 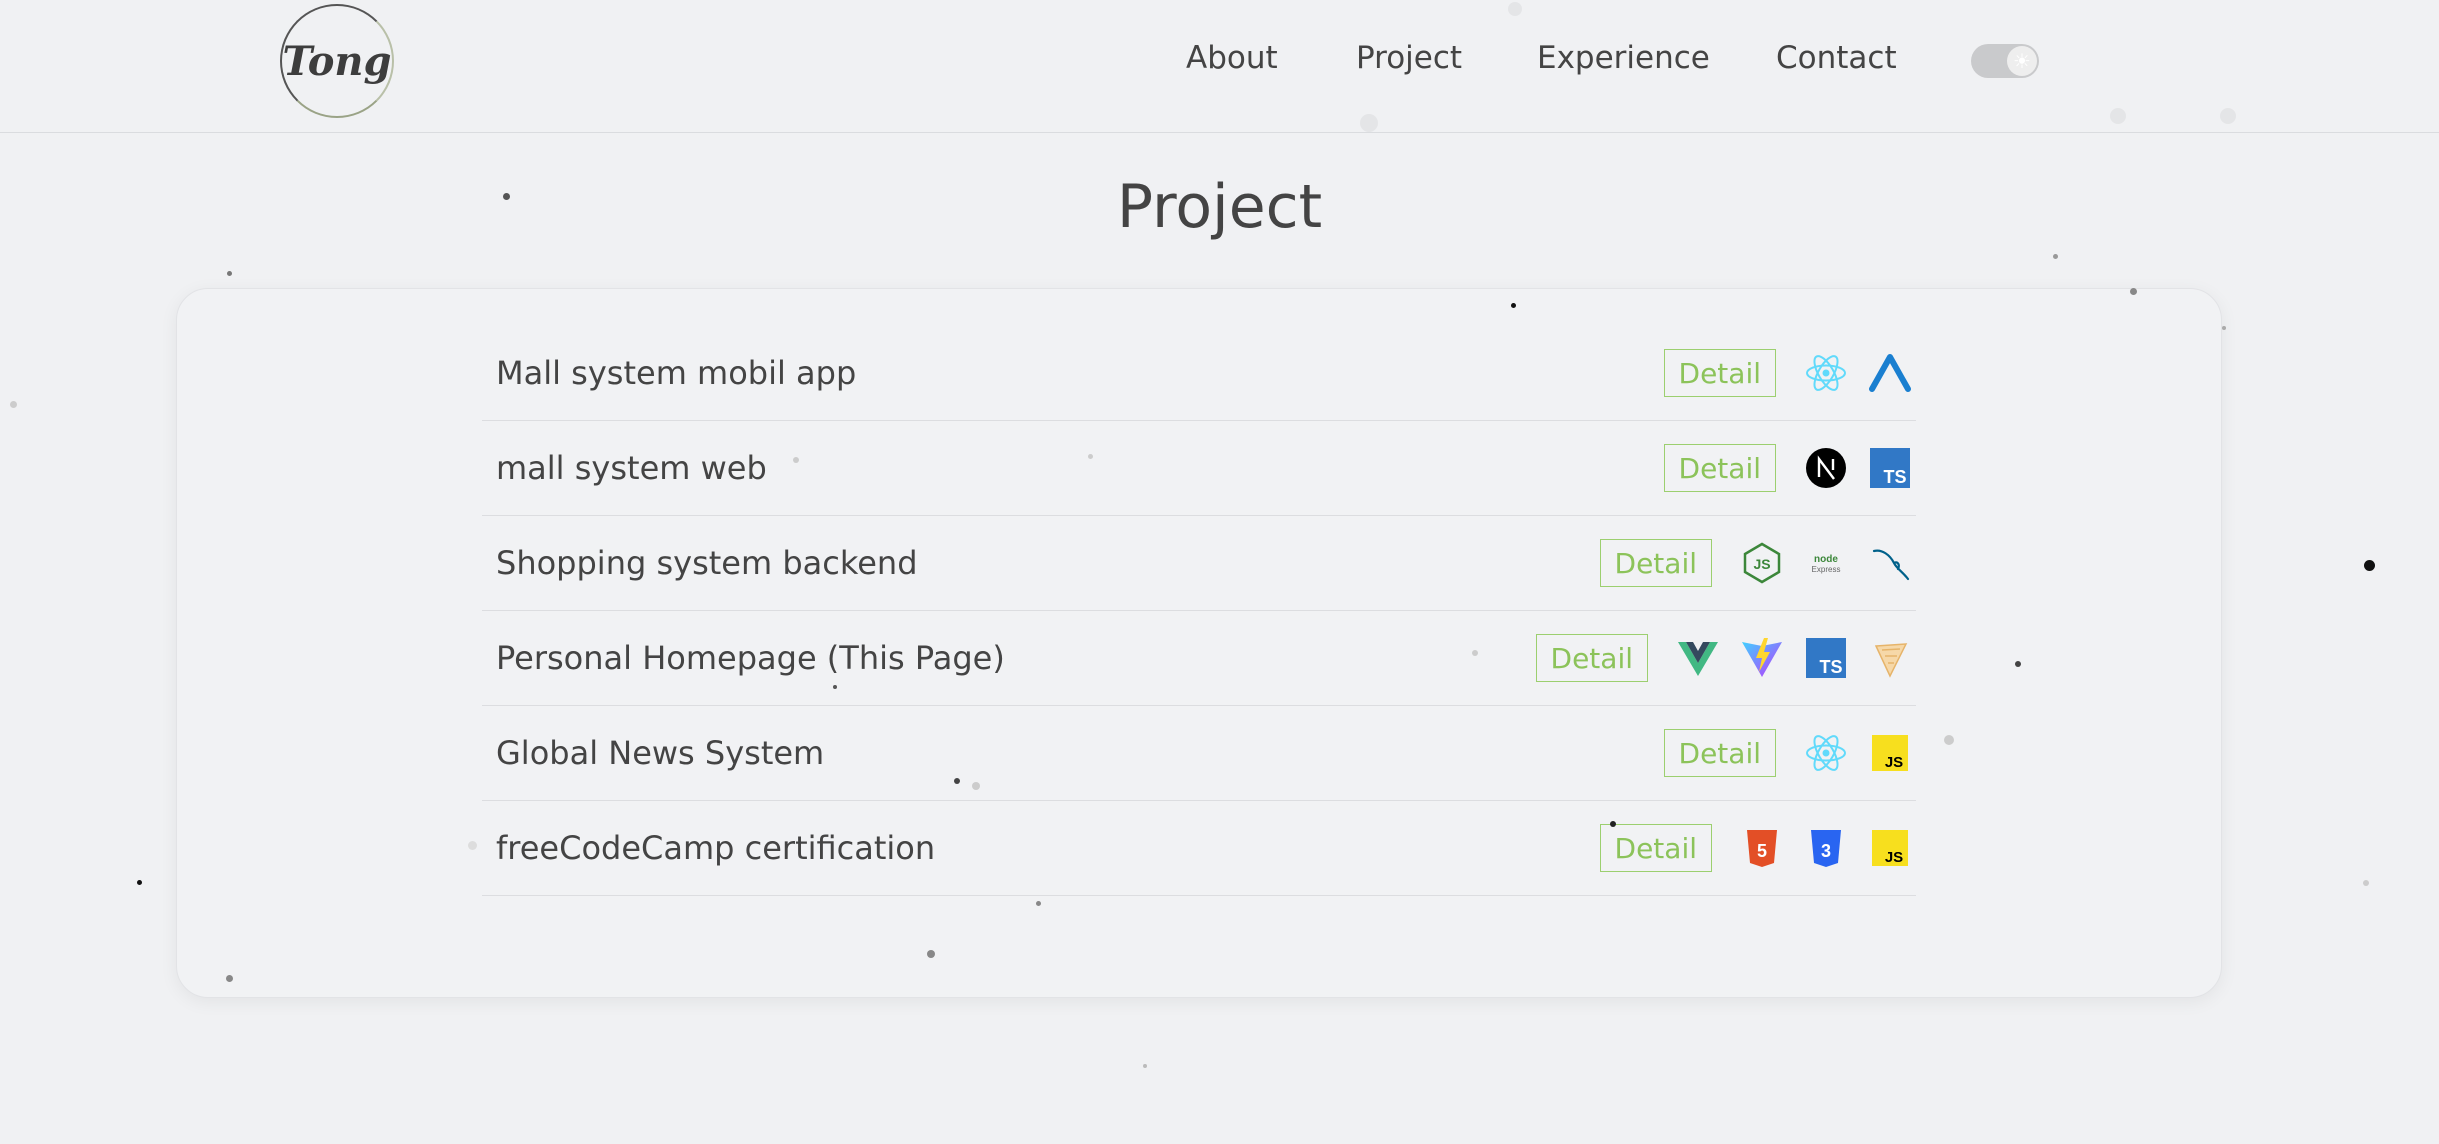 What do you see at coordinates (1890, 373) in the screenshot?
I see `arco-icon` at bounding box center [1890, 373].